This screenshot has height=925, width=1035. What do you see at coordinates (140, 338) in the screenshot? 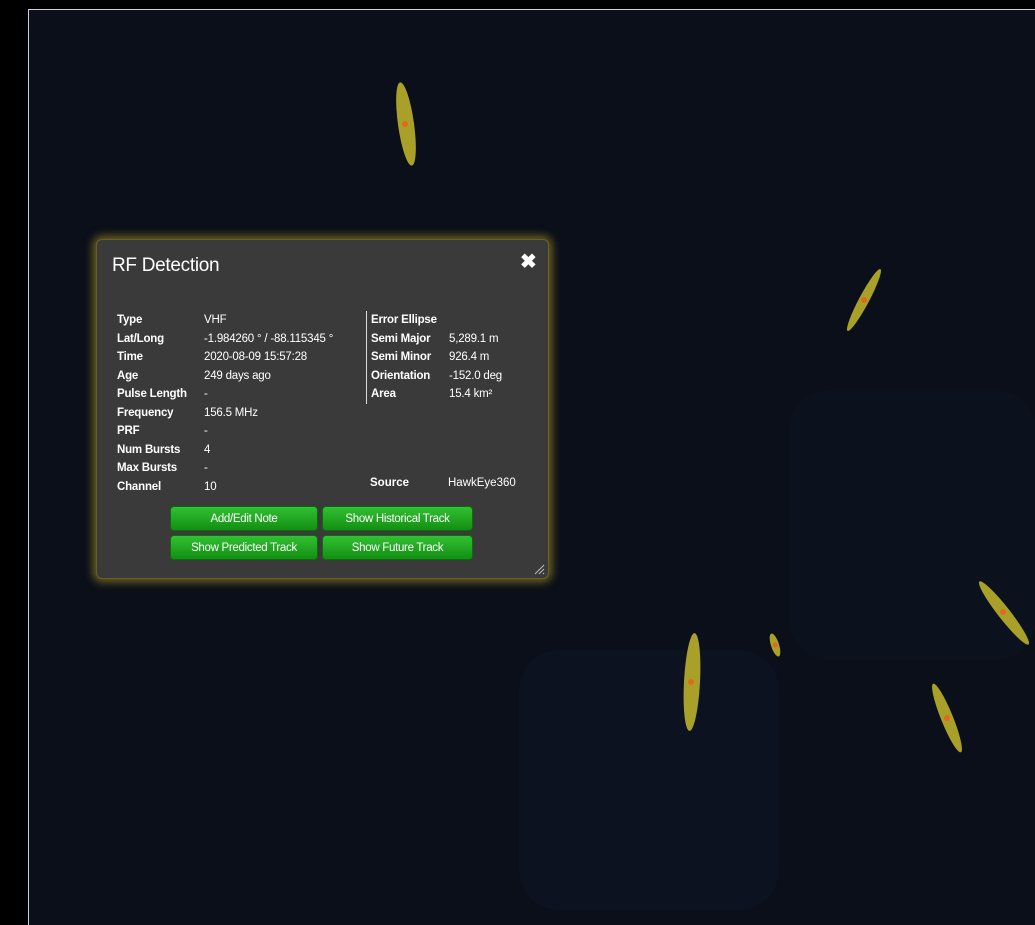
I see `field-label: Lat/Long` at bounding box center [140, 338].